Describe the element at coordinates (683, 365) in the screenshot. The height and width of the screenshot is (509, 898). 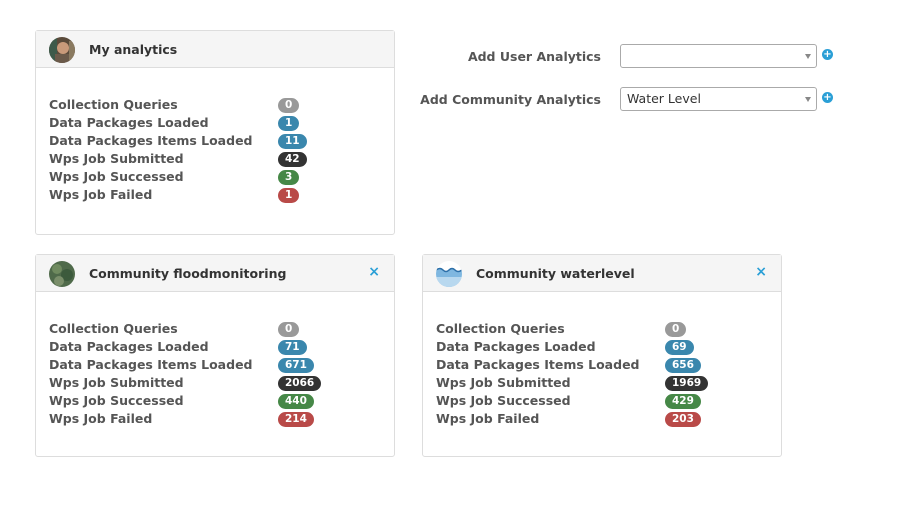
I see `stat-badge: 656` at that location.